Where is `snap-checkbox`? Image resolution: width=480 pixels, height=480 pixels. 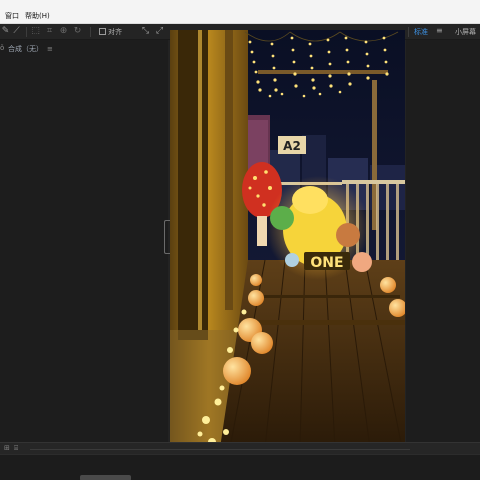 snap-checkbox is located at coordinates (102, 31).